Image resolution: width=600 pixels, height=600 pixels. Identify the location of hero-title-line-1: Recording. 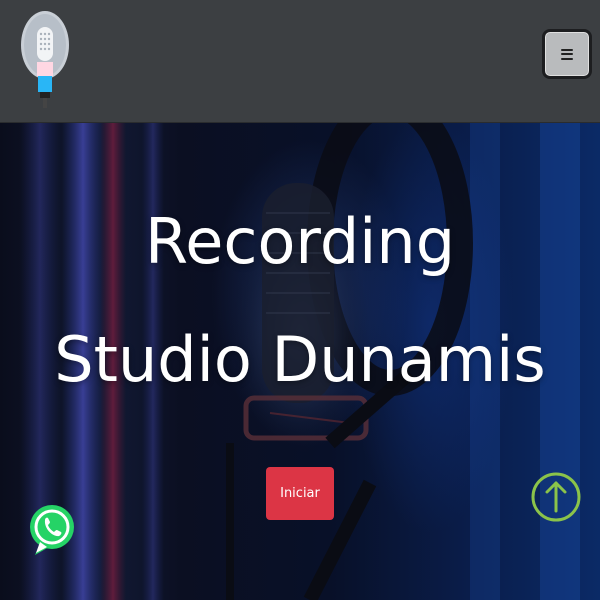
(300, 241).